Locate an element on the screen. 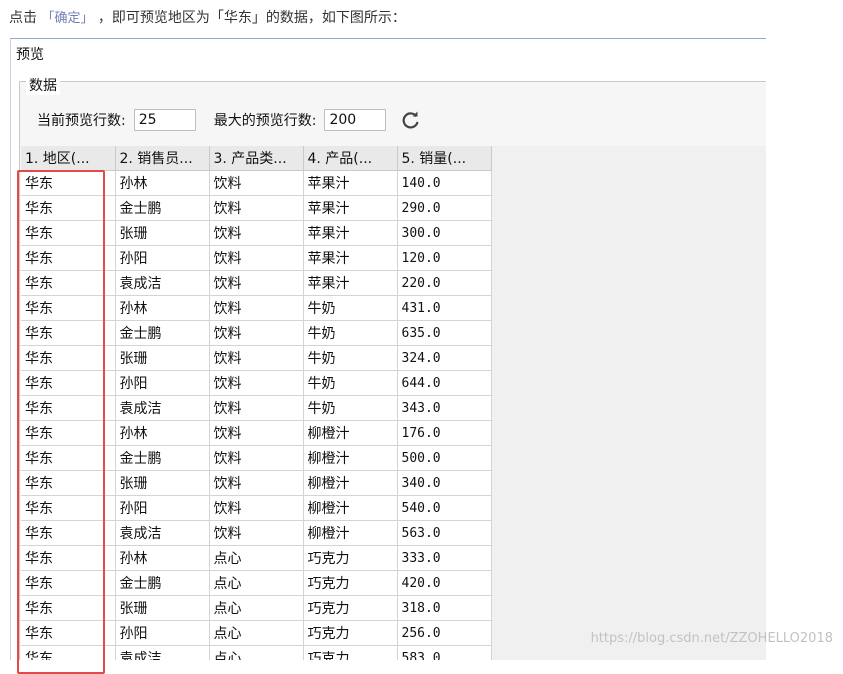 The width and height of the screenshot is (843, 674). table-row: 华东 袁成洁 点心 巧克力 583.0 is located at coordinates (256, 652).